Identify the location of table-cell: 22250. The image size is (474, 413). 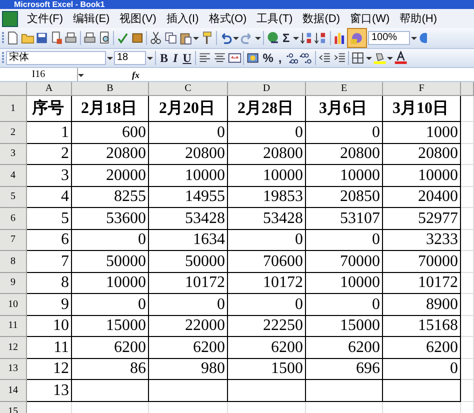
(267, 326).